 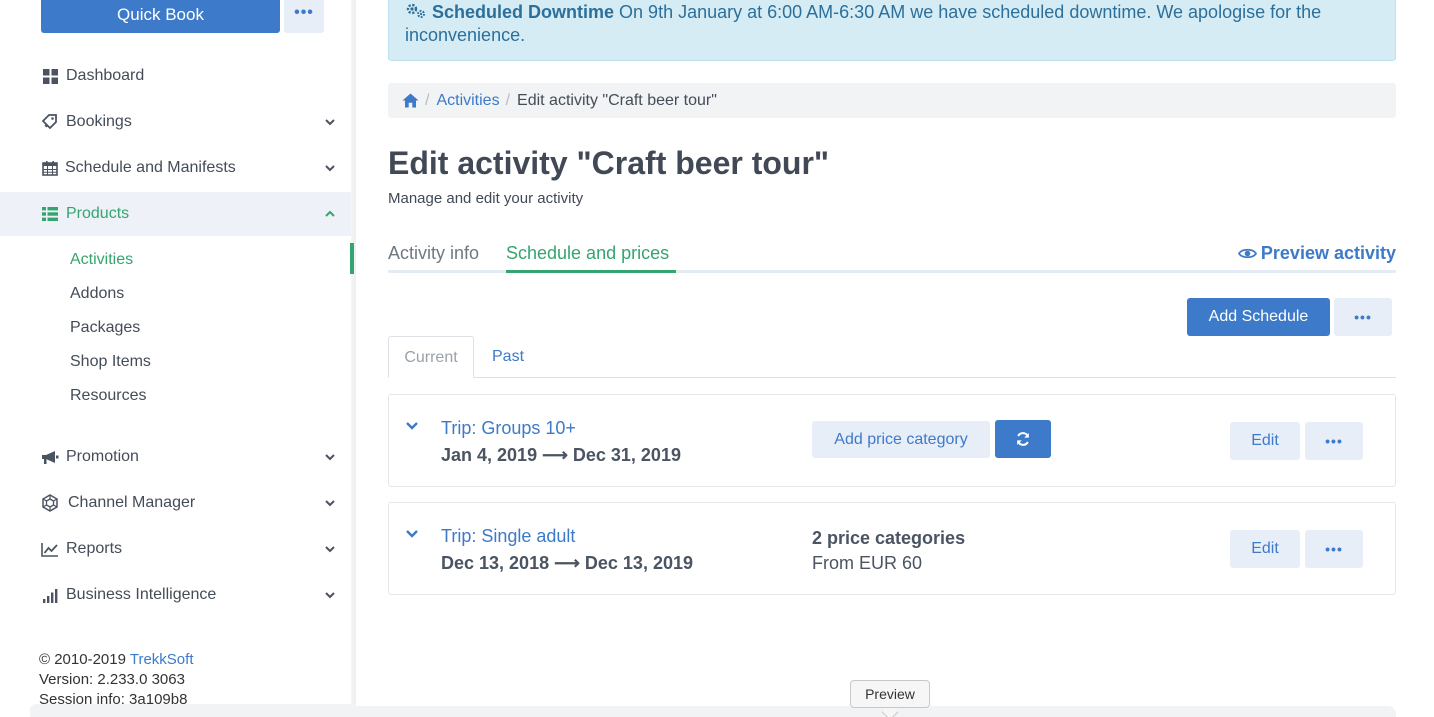 I want to click on breadcrumb-activities-link: Activities, so click(x=467, y=101).